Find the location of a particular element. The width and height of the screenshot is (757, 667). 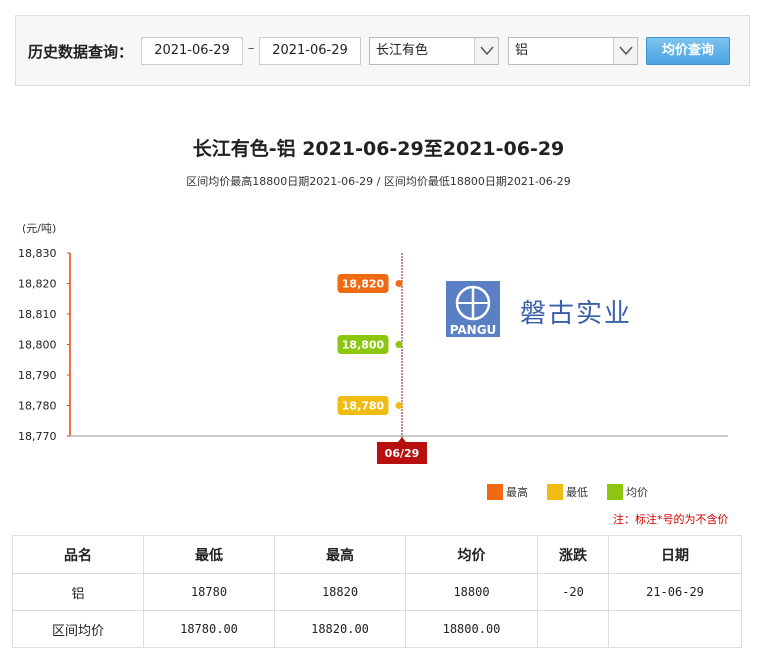

chart-title: 长江有色-铝 2021-06-29至2021-06-29 is located at coordinates (378, 149).